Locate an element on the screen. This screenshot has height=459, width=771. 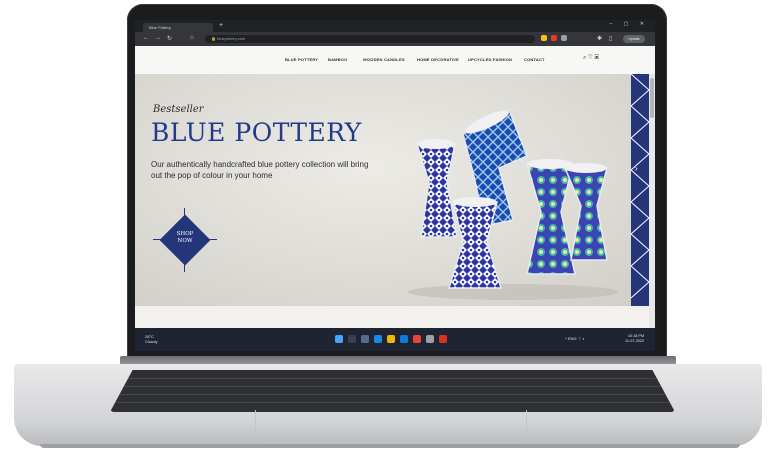
browser-tab: Blue Pottery is located at coordinates (178, 27).